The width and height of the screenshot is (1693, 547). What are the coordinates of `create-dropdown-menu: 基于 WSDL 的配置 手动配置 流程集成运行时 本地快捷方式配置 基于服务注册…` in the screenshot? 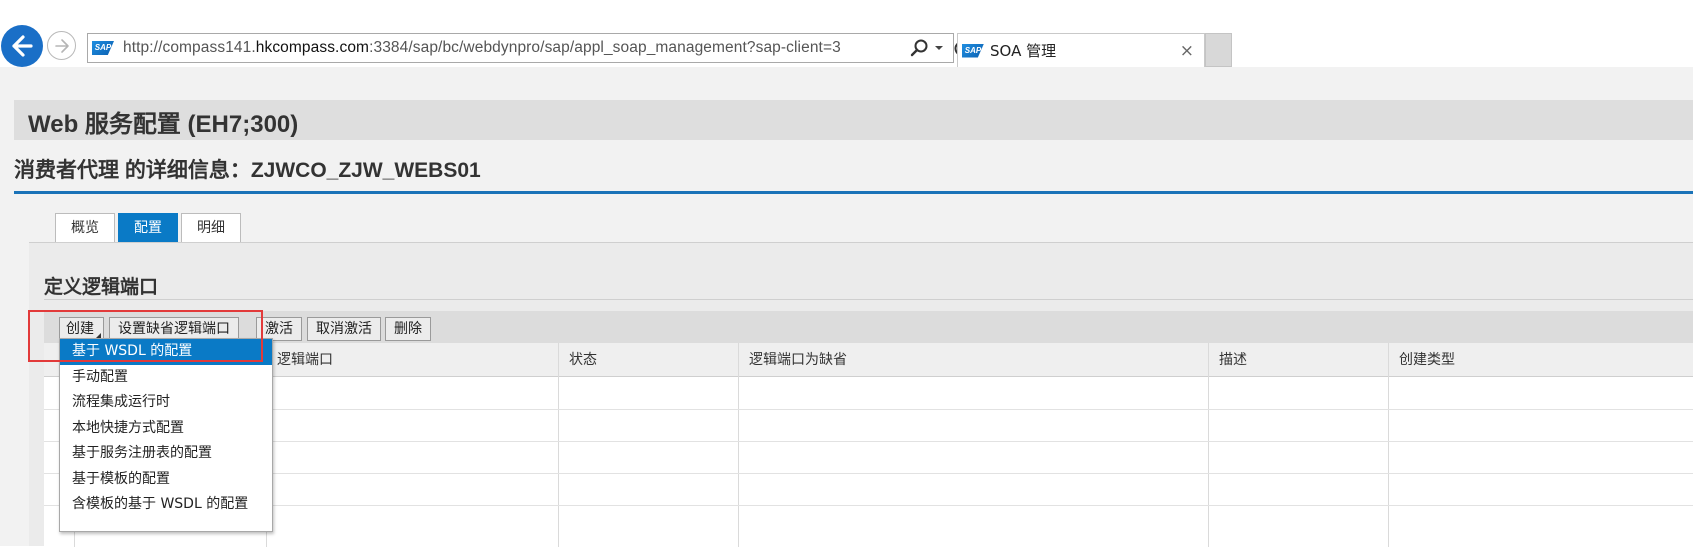 It's located at (166, 435).